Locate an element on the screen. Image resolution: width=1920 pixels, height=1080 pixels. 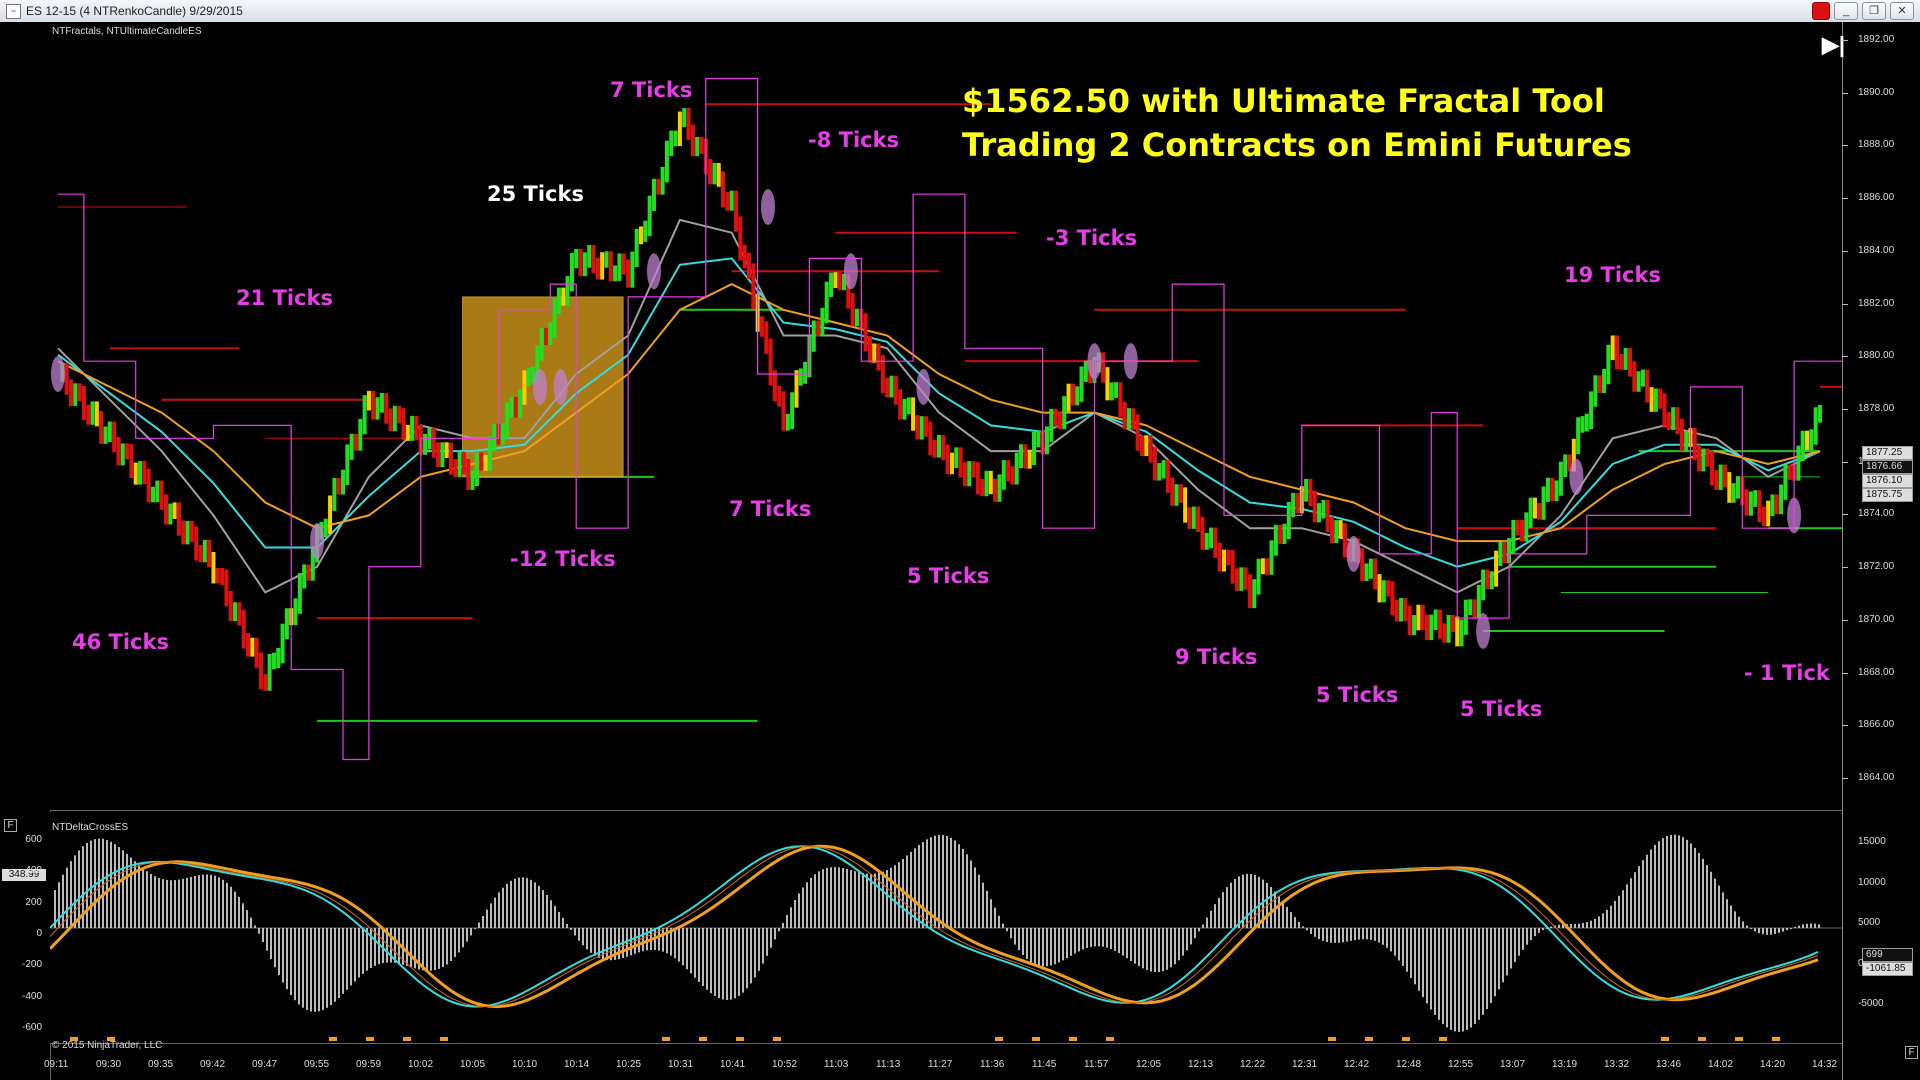
time-tick-label: 10:52 is located at coordinates (785, 1064).